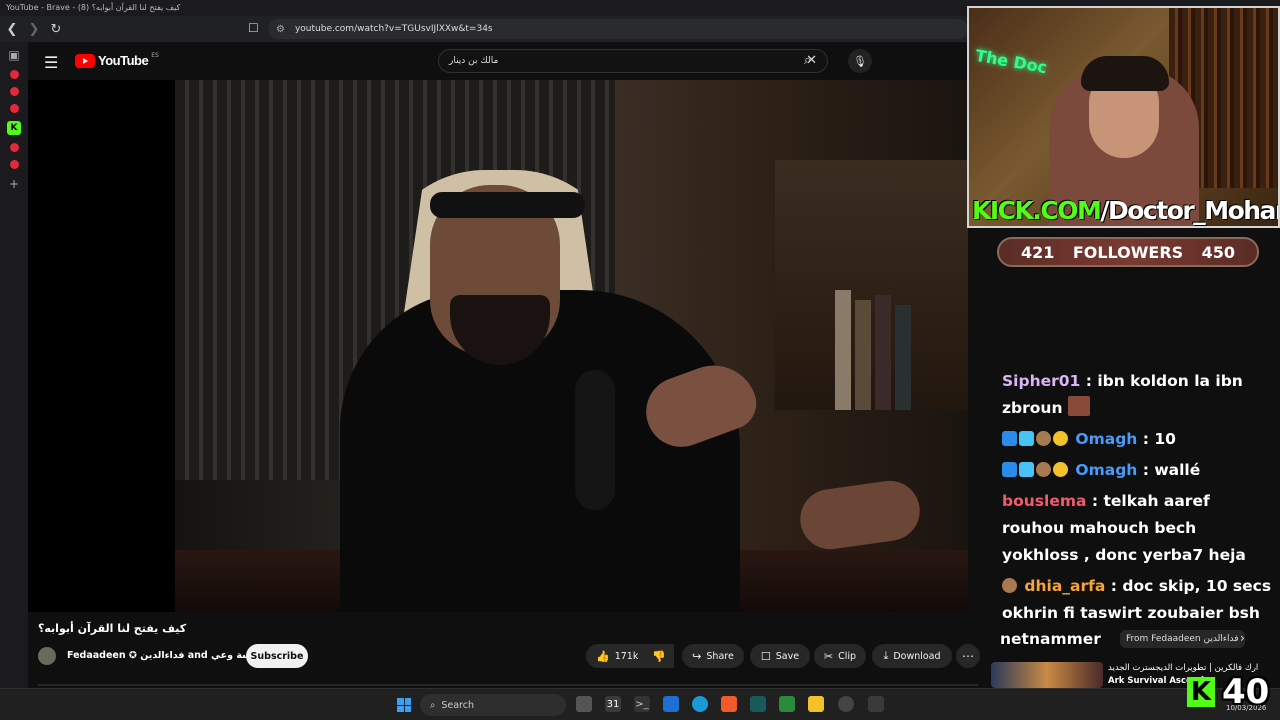 This screenshot has width=1280, height=720. I want to click on followers-label: FOLLOWERS, so click(1128, 252).